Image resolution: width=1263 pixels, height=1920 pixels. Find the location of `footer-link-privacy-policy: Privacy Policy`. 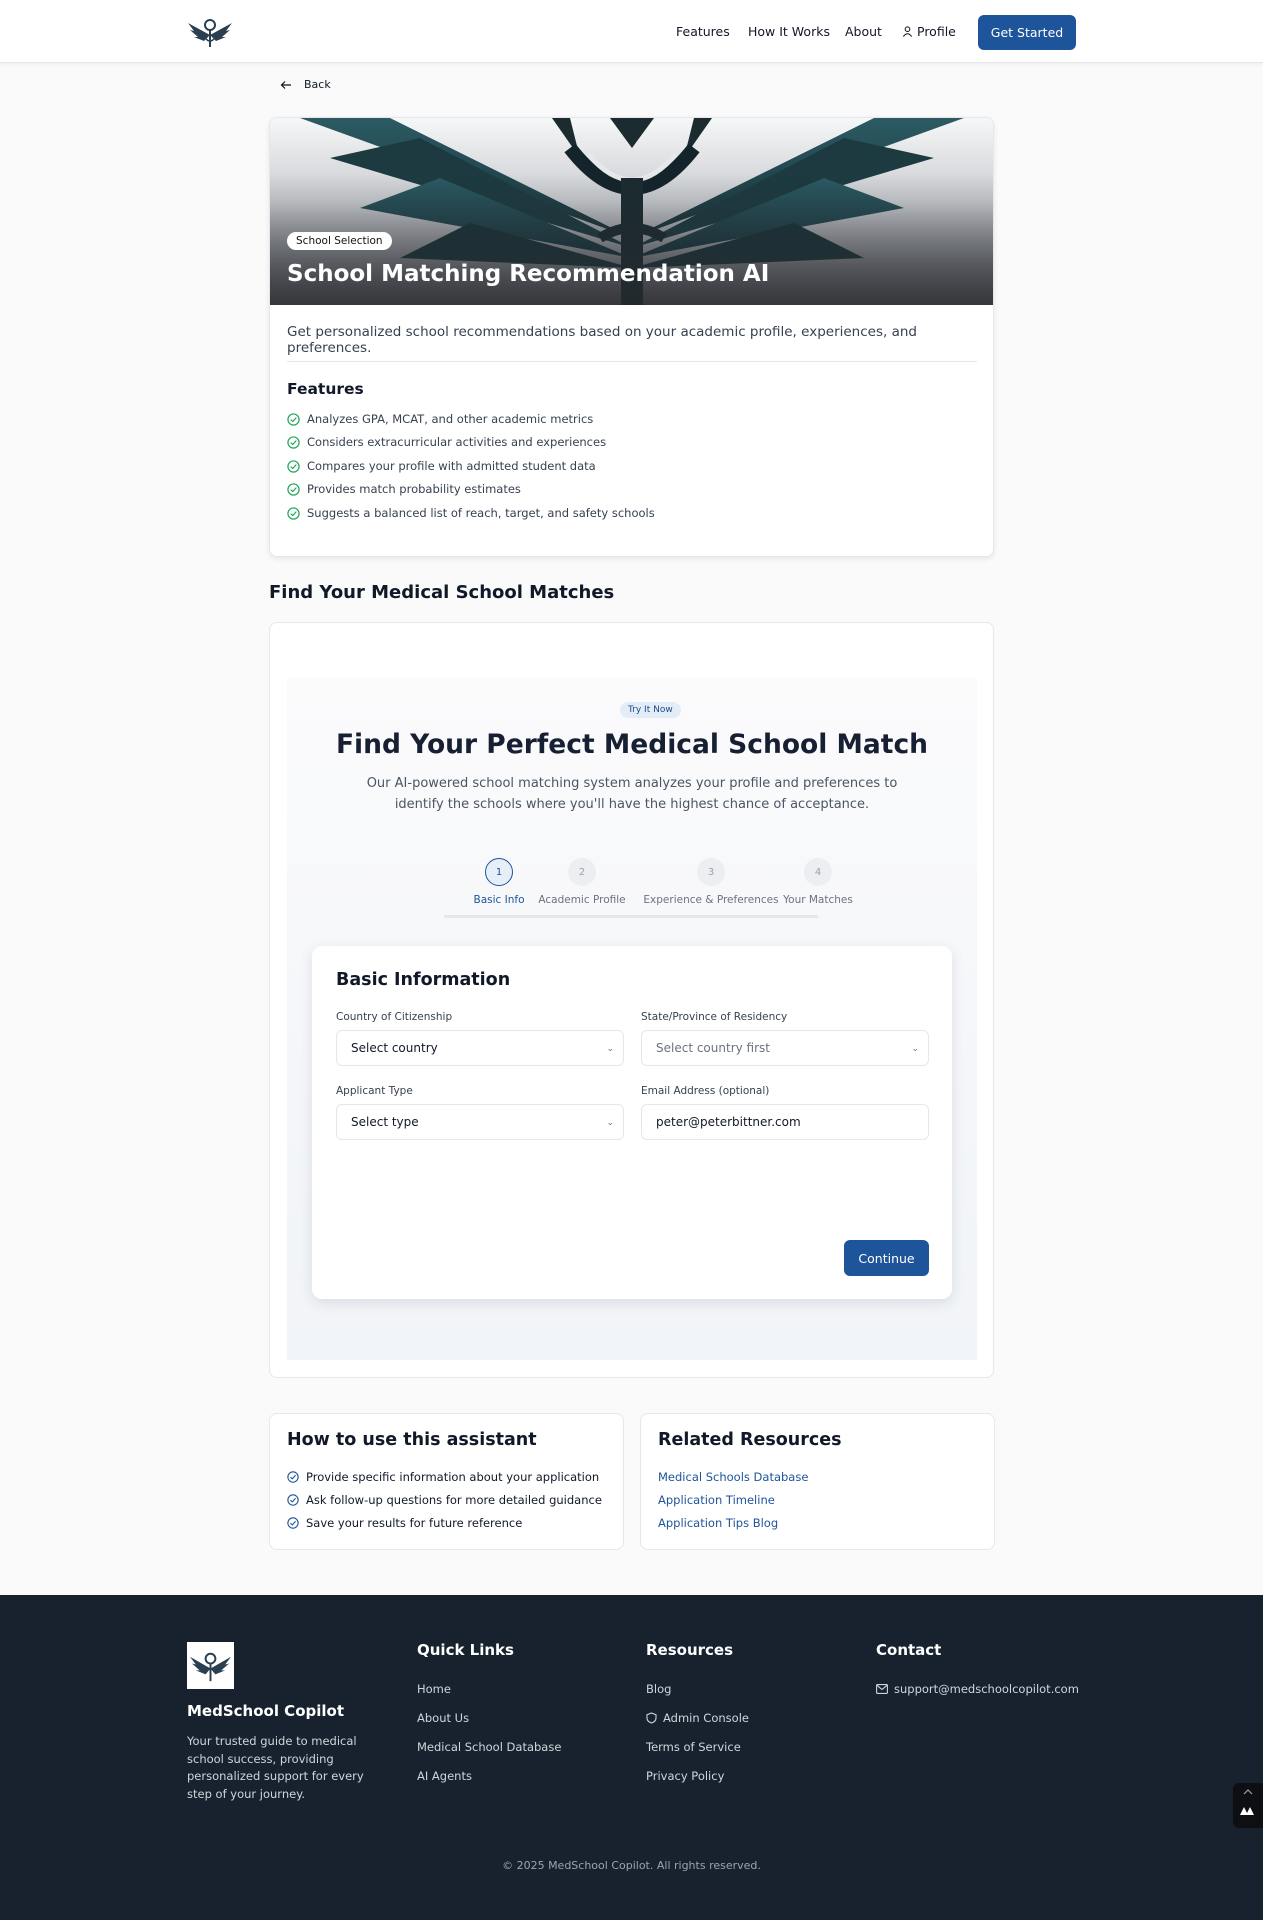

footer-link-privacy-policy: Privacy Policy is located at coordinates (685, 1776).